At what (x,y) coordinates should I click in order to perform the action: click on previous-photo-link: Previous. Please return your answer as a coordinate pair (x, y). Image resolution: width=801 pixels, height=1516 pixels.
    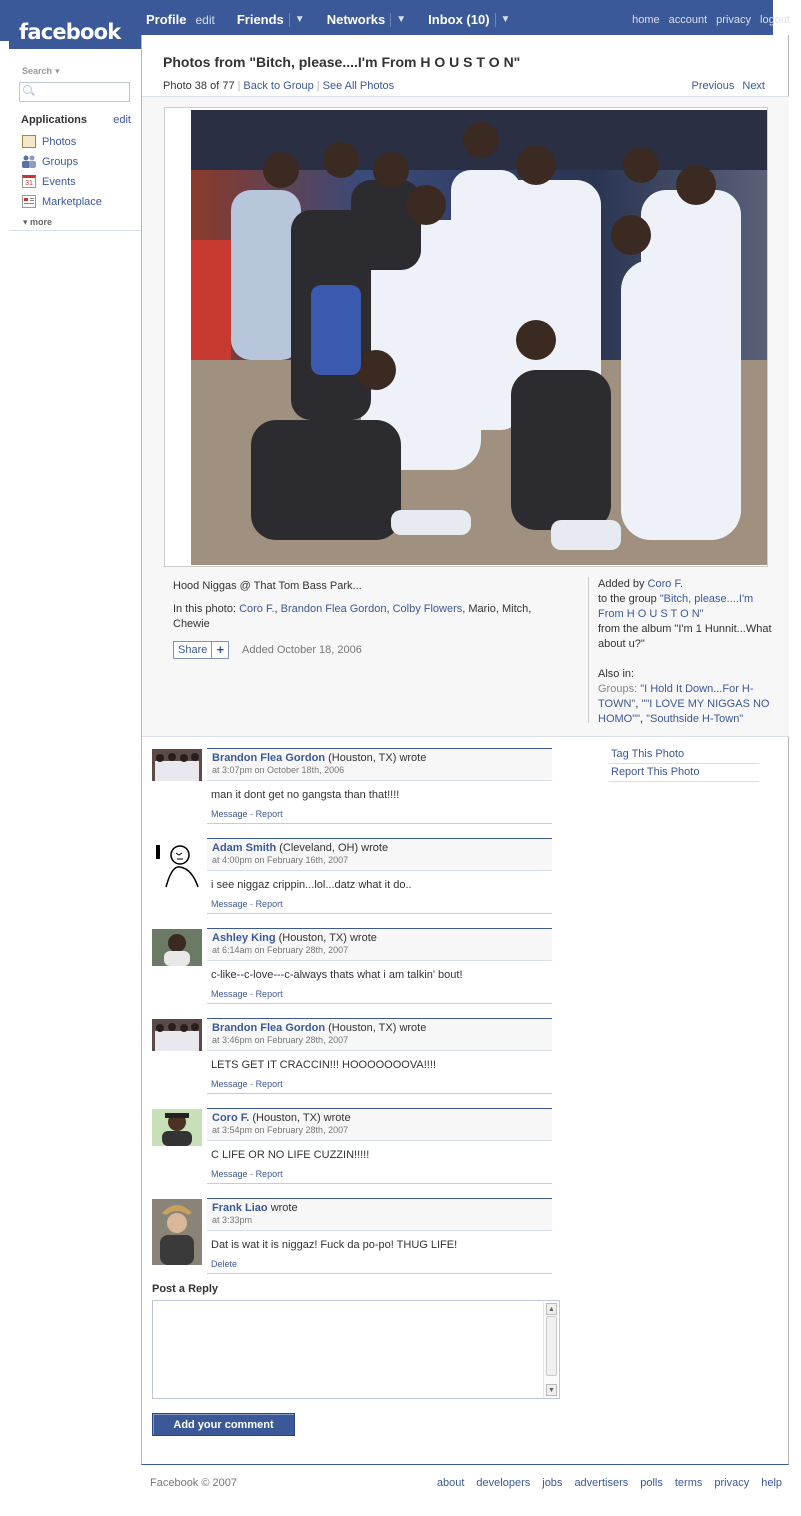
    Looking at the image, I should click on (713, 86).